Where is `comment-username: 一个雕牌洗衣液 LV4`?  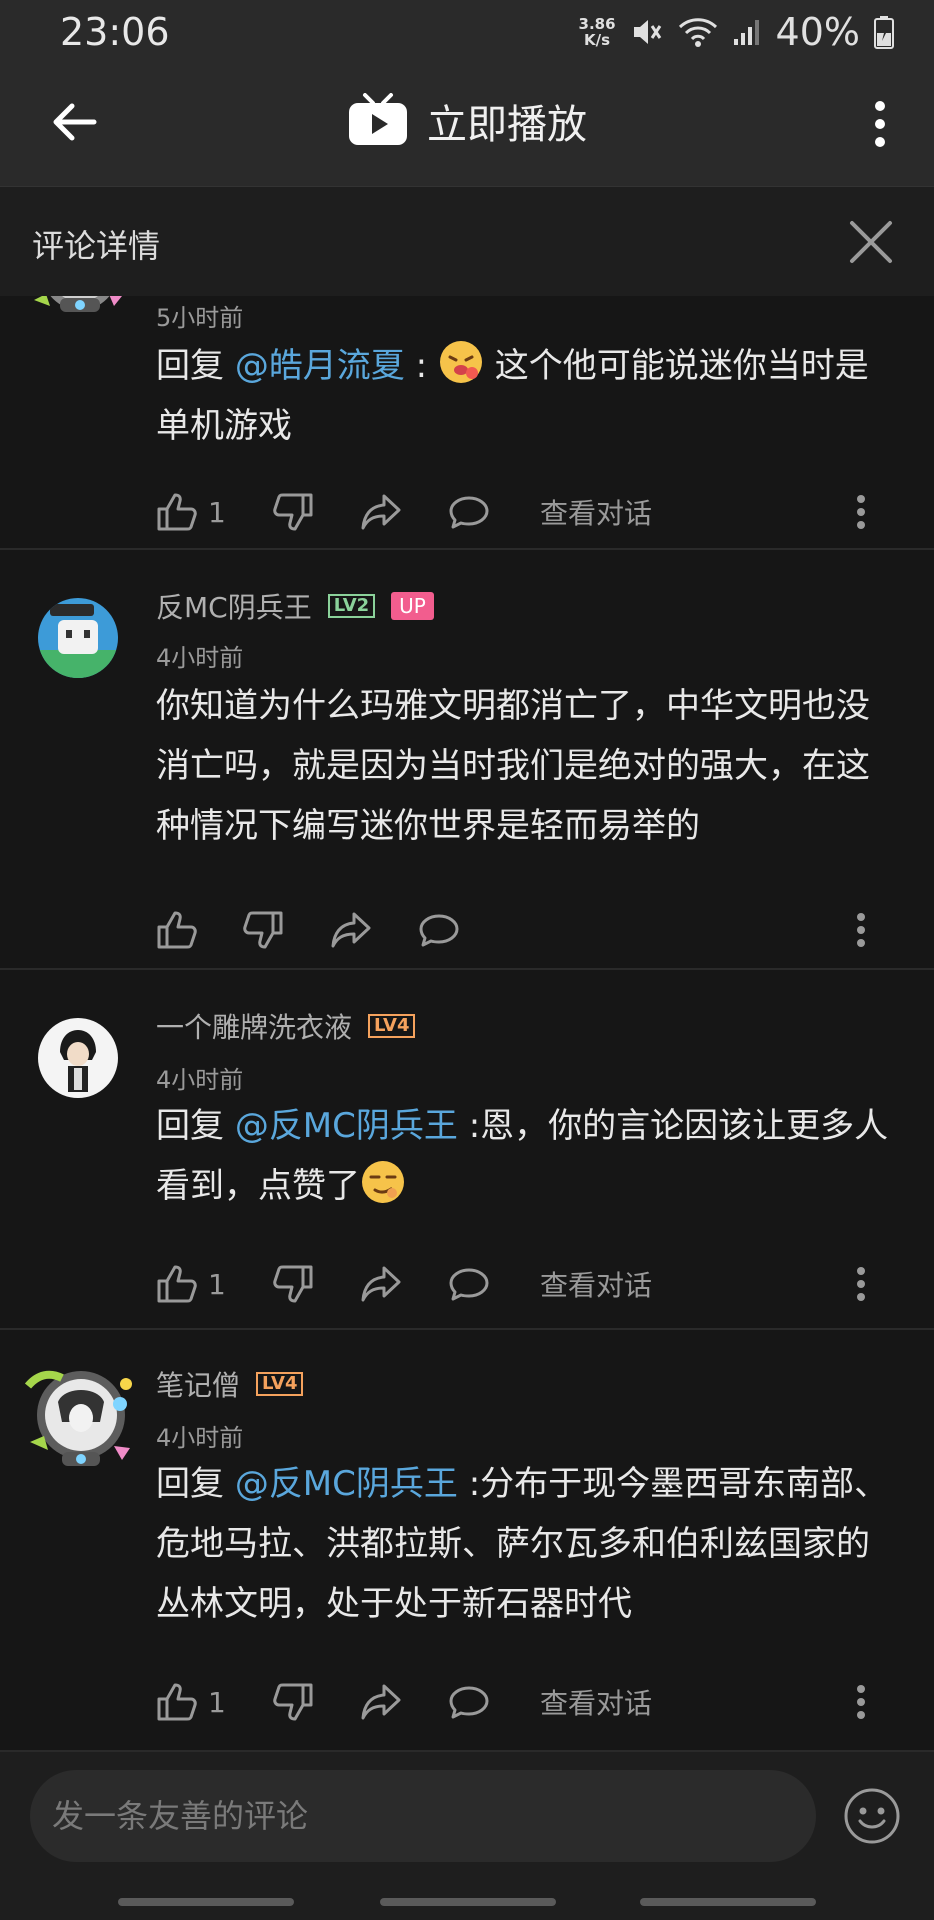 comment-username: 一个雕牌洗衣液 LV4 is located at coordinates (286, 1026).